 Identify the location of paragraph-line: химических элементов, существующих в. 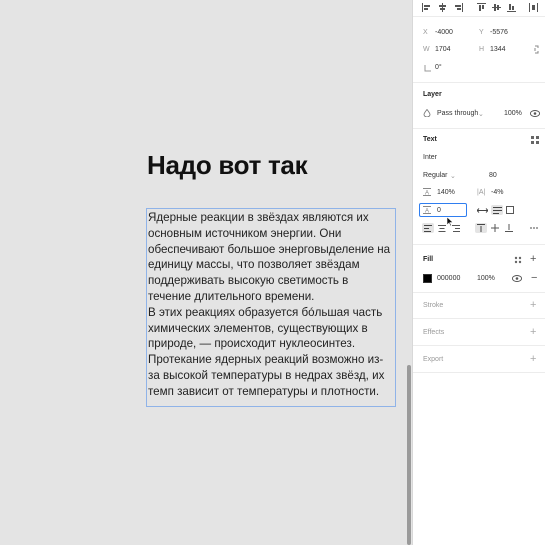
(258, 328).